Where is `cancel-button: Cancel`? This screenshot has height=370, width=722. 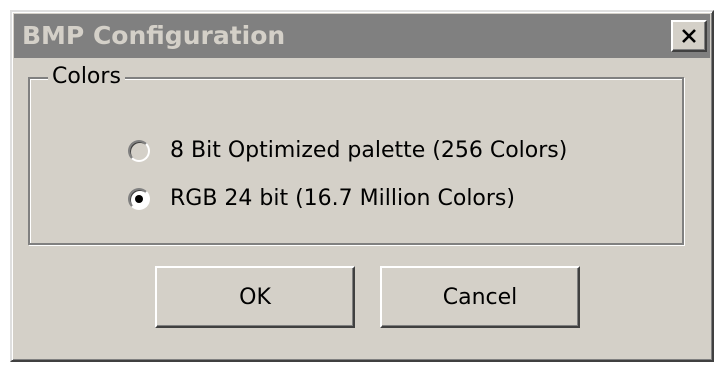 cancel-button: Cancel is located at coordinates (480, 297).